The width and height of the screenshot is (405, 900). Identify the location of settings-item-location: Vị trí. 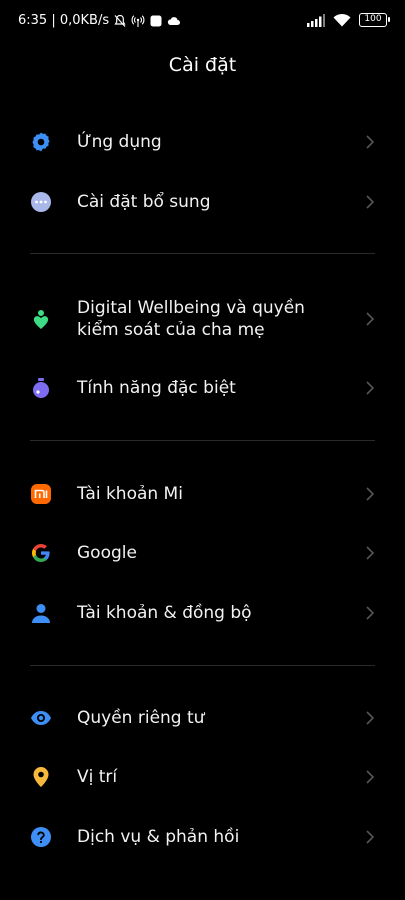
(202, 777).